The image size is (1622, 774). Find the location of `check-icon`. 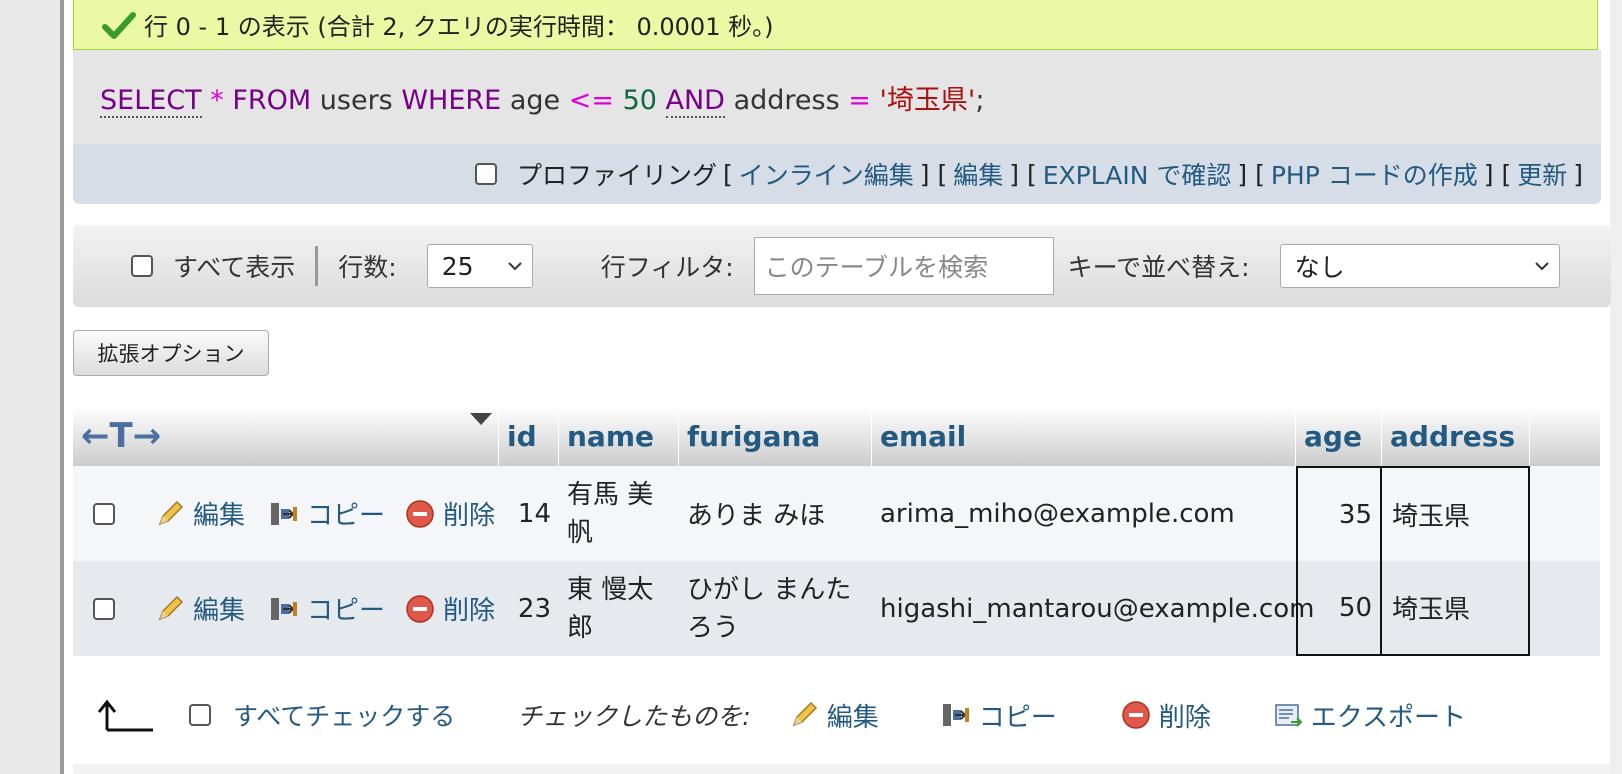

check-icon is located at coordinates (119, 25).